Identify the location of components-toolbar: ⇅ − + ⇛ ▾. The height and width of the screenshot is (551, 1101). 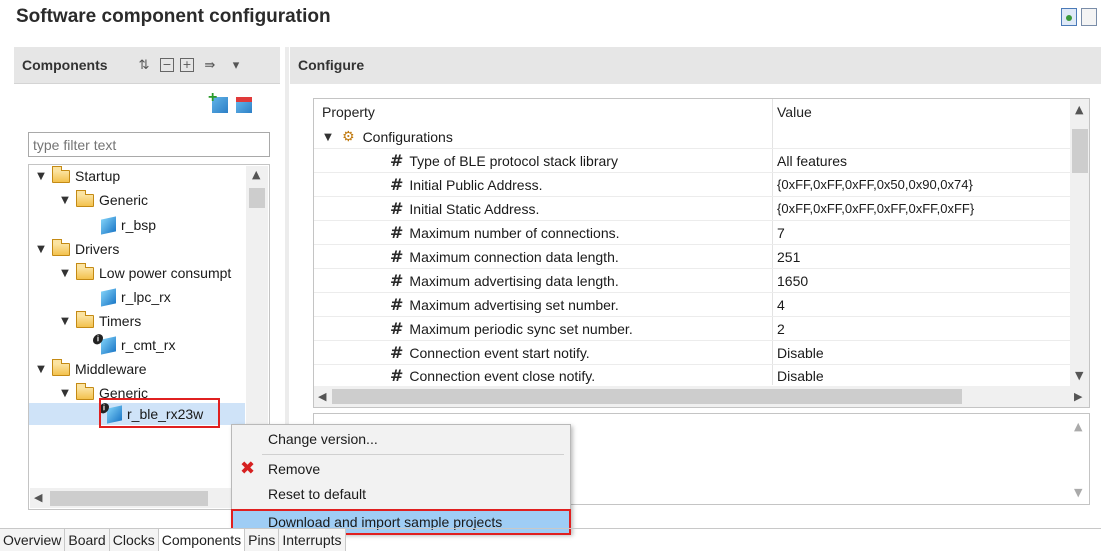
(190, 65).